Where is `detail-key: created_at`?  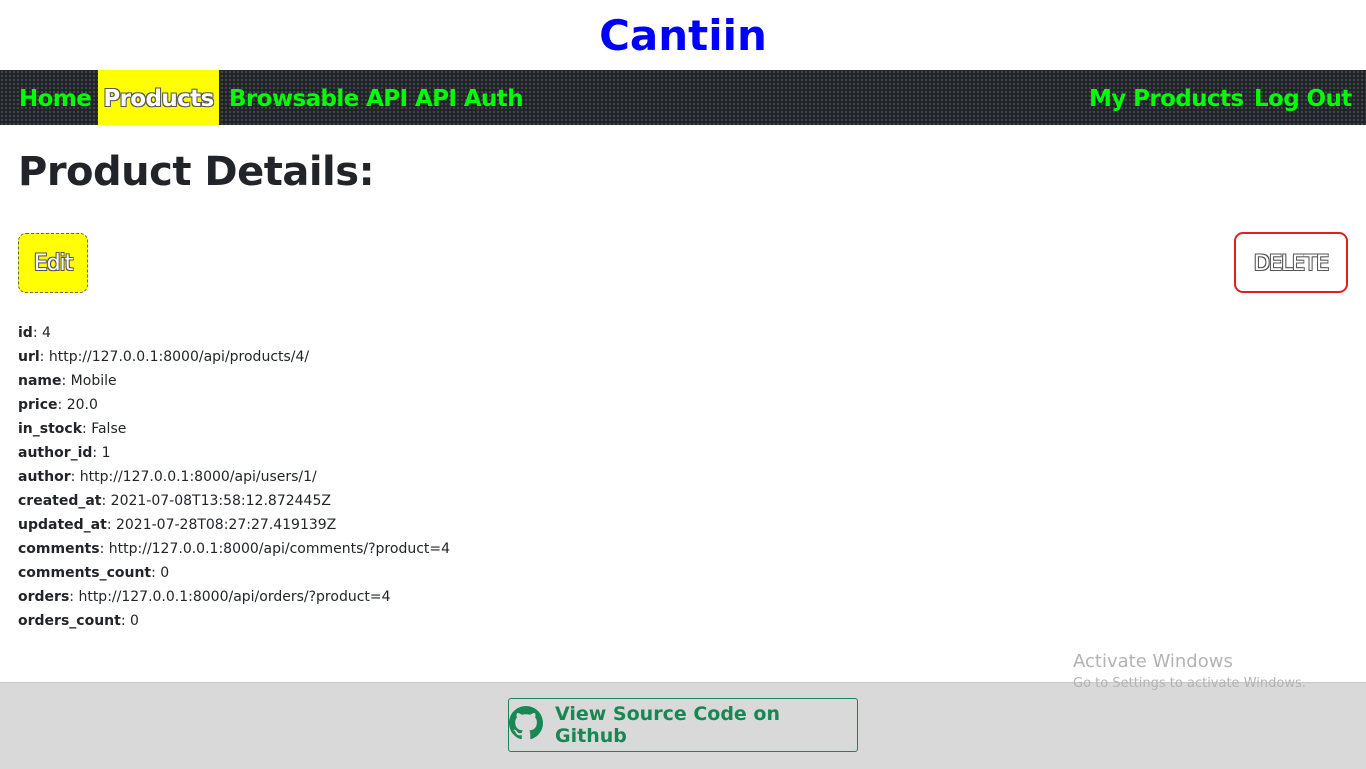 detail-key: created_at is located at coordinates (60, 501).